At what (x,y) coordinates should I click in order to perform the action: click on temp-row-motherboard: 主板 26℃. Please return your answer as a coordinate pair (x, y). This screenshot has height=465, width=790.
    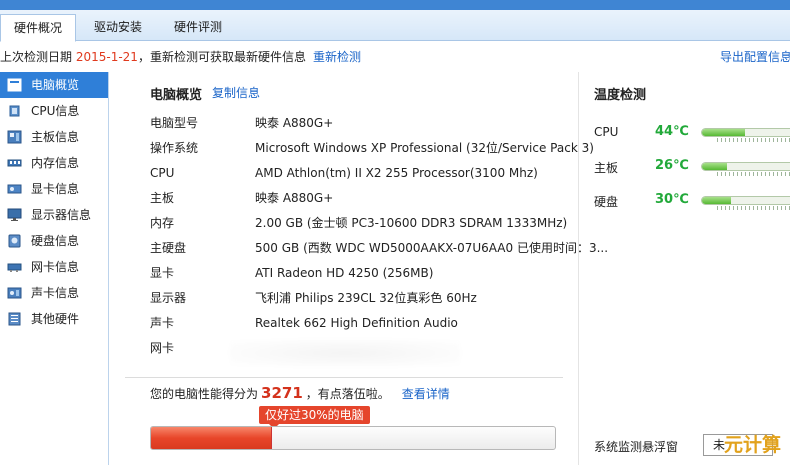
    Looking at the image, I should click on (692, 167).